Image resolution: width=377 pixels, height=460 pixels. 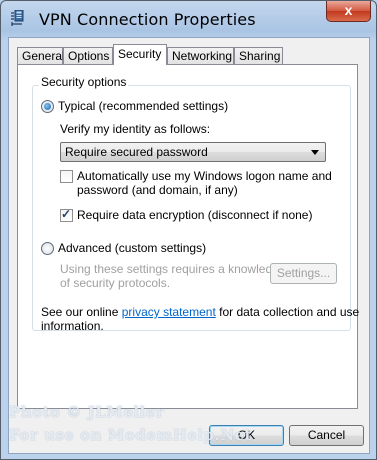 What do you see at coordinates (140, 54) in the screenshot?
I see `tab-security: Security` at bounding box center [140, 54].